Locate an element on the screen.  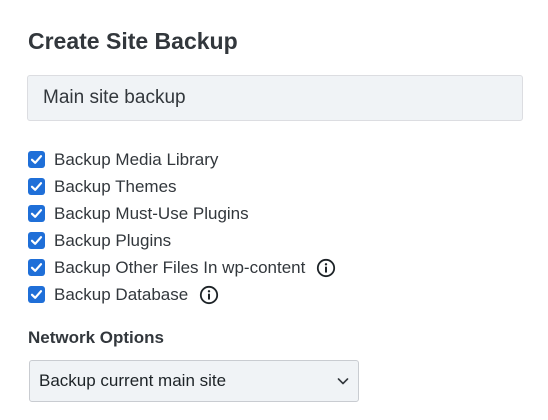
option-label: Backup Other Files In wp-content is located at coordinates (180, 267).